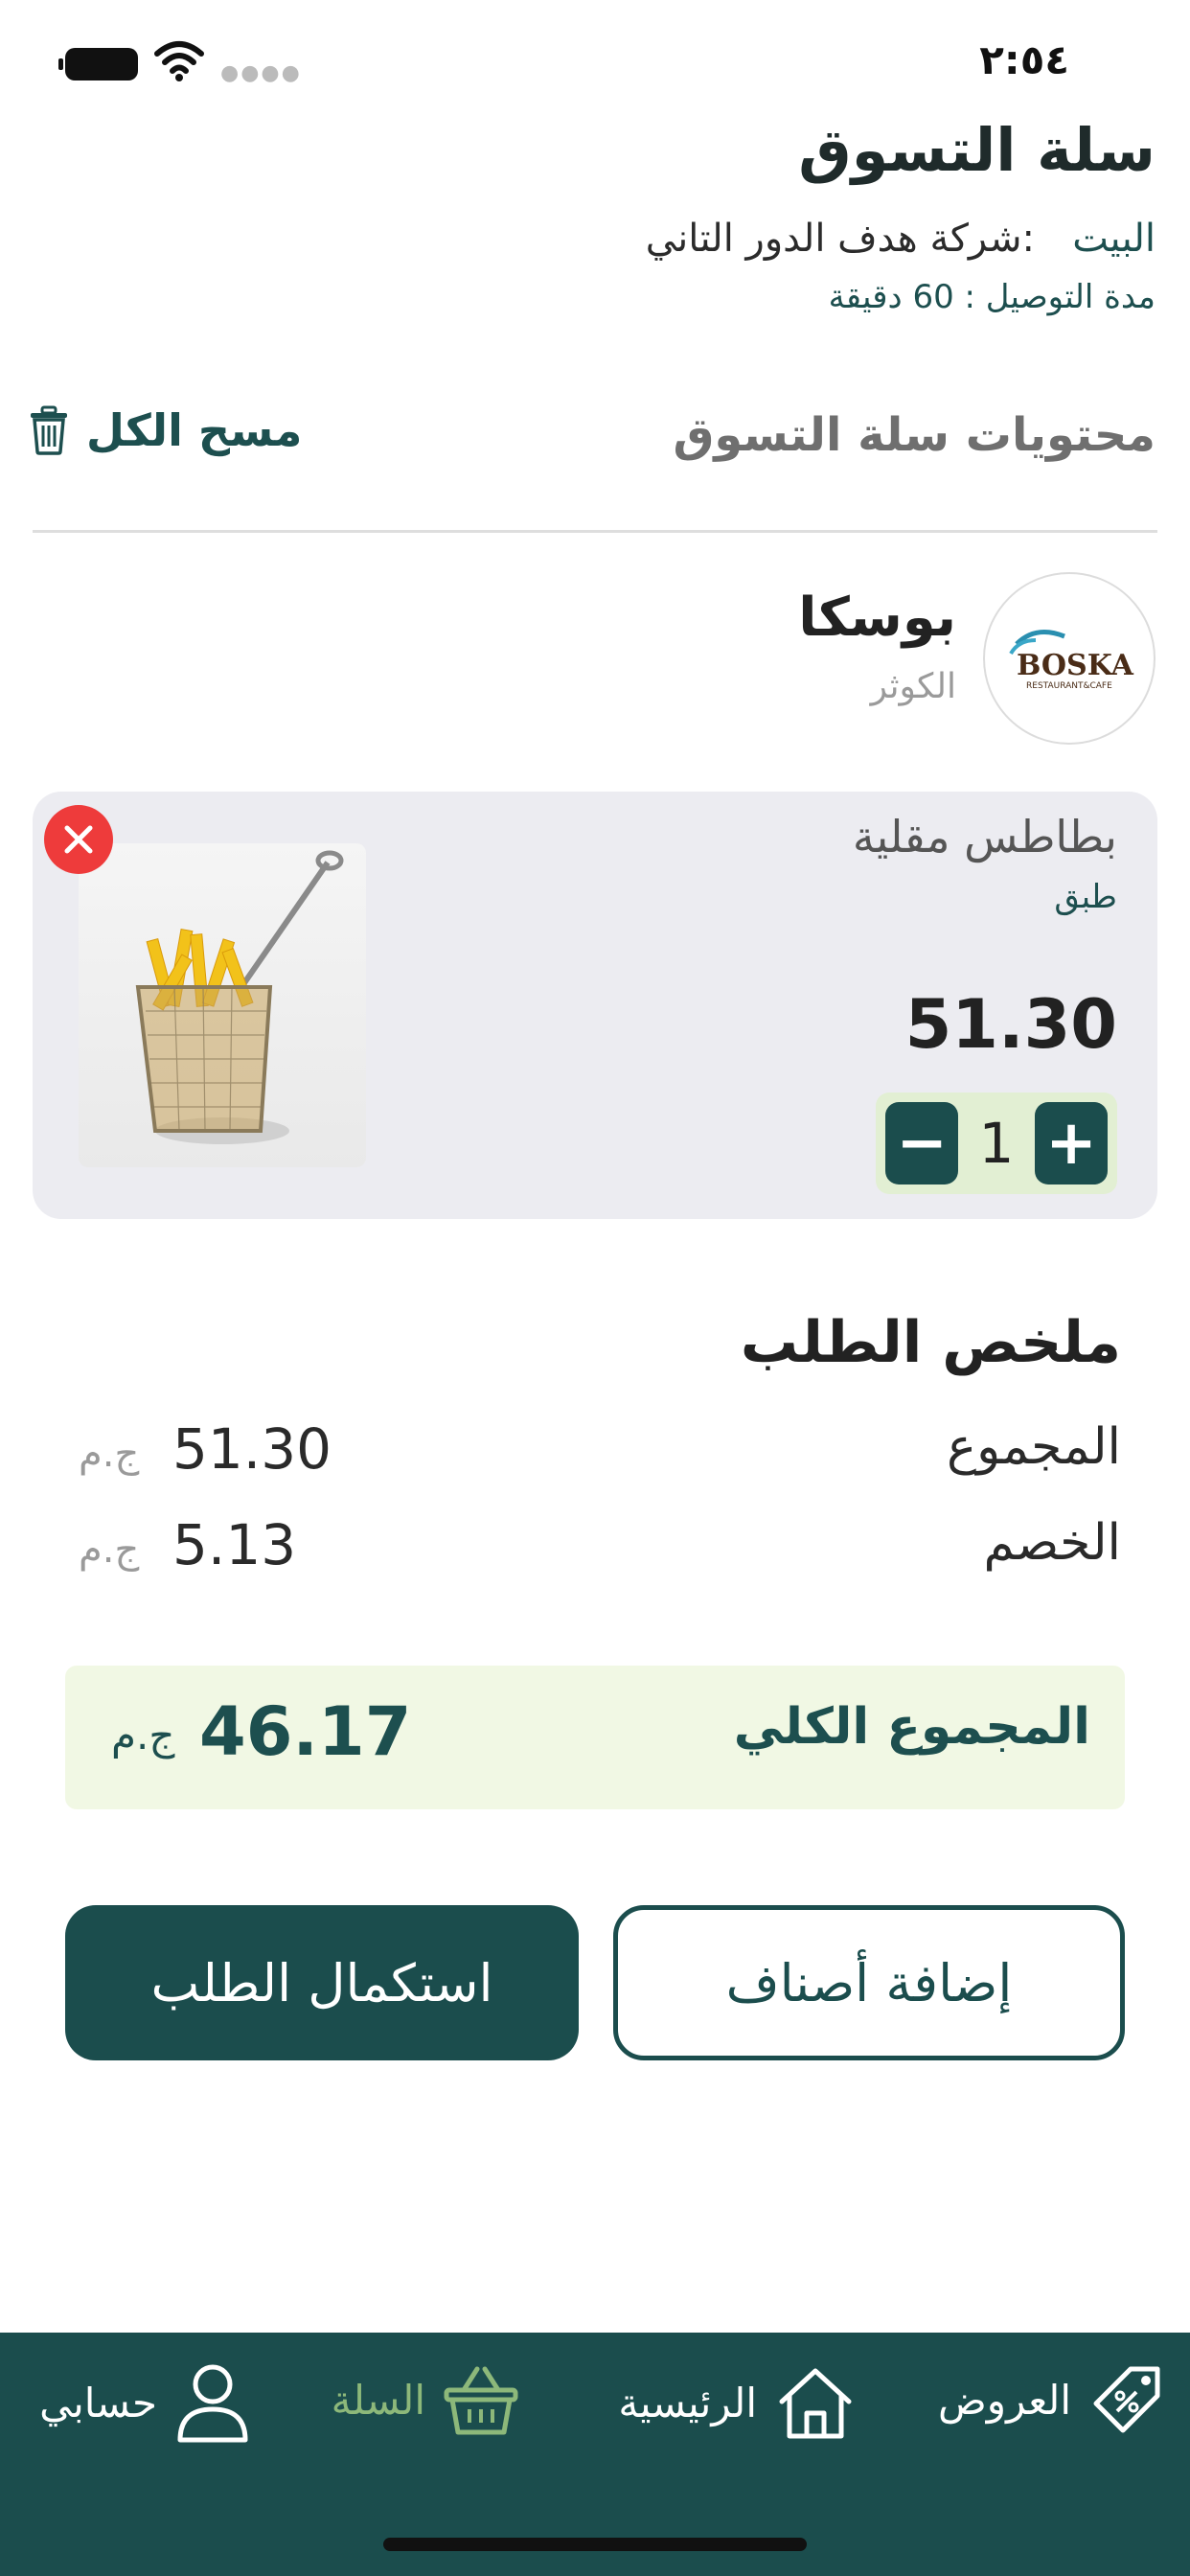  Describe the element at coordinates (49, 430) in the screenshot. I see `trash-icon` at that location.